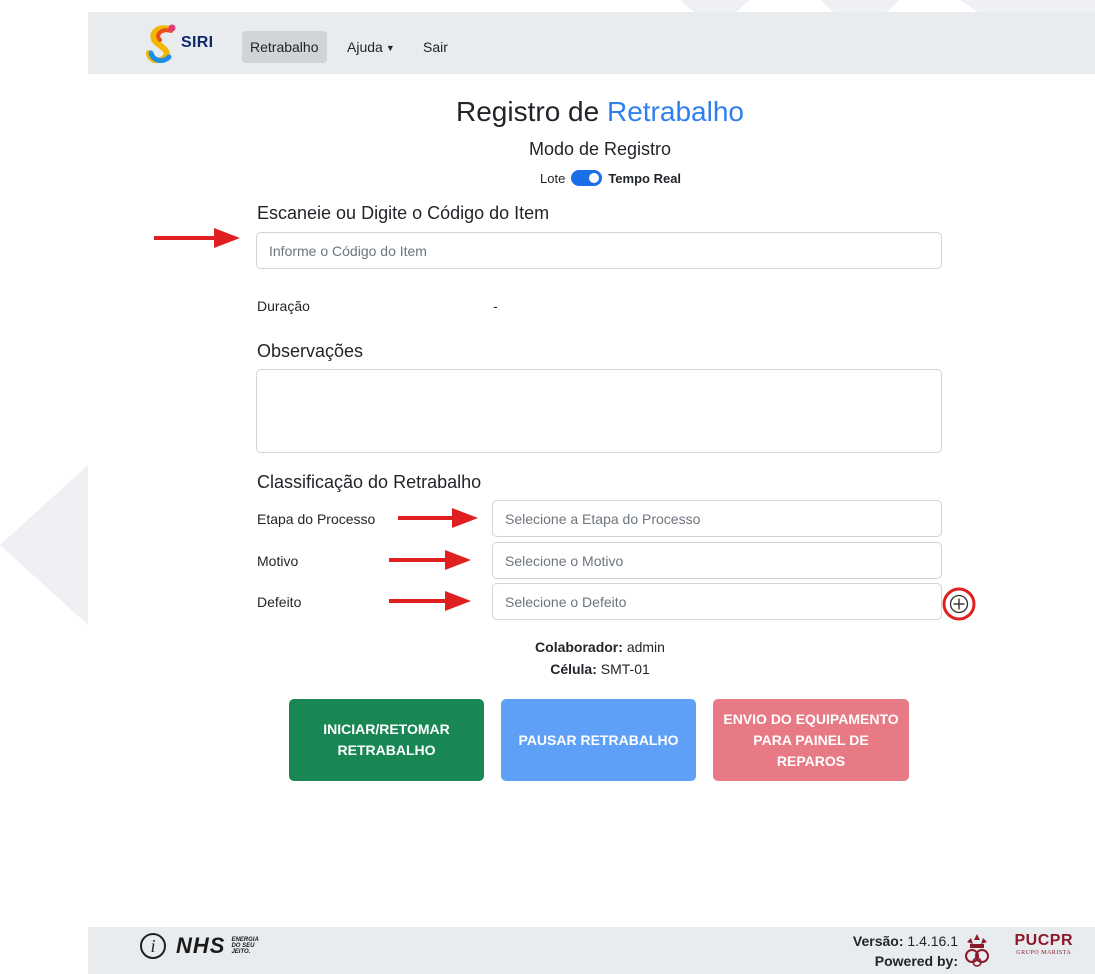  I want to click on powered-by: Powered by:, so click(905, 961).